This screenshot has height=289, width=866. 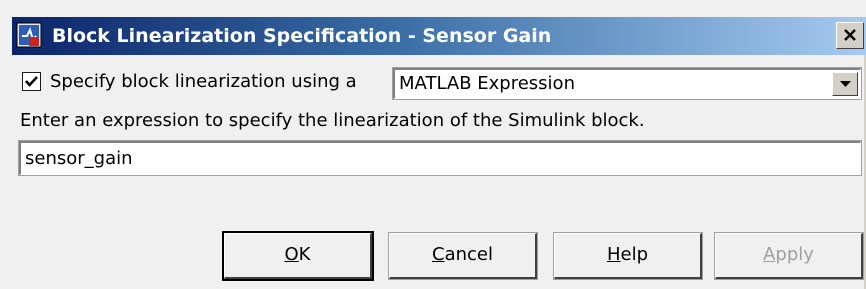 I want to click on linearization-method-select: MATLAB Expression, so click(x=627, y=83).